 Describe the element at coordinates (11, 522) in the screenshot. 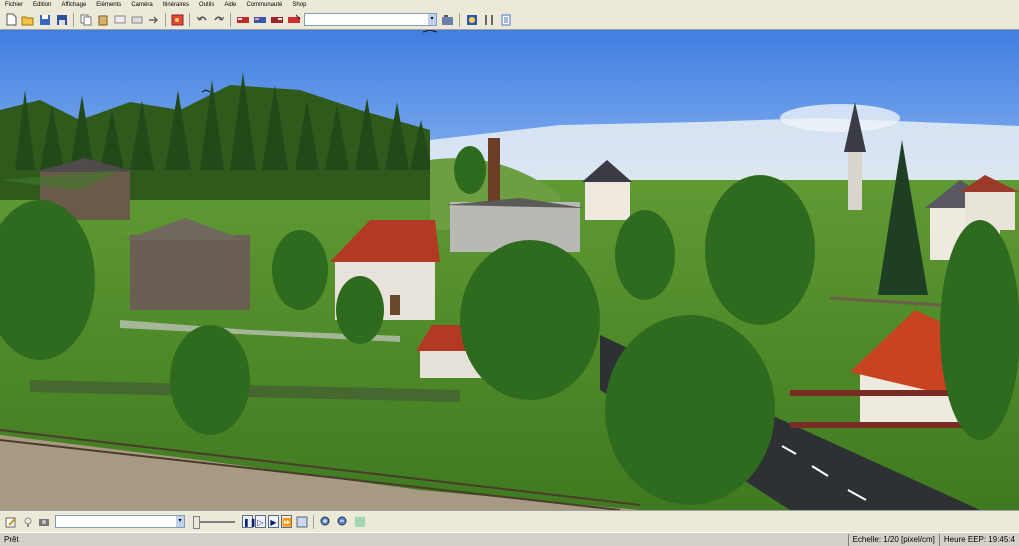

I see `edit-icon` at that location.